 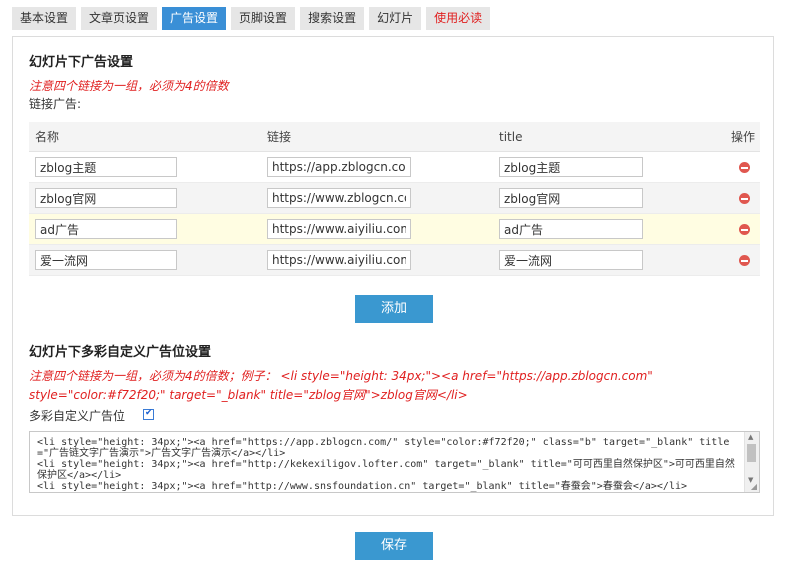 I want to click on tab-article-page-settings: 文章页设置, so click(x=119, y=18).